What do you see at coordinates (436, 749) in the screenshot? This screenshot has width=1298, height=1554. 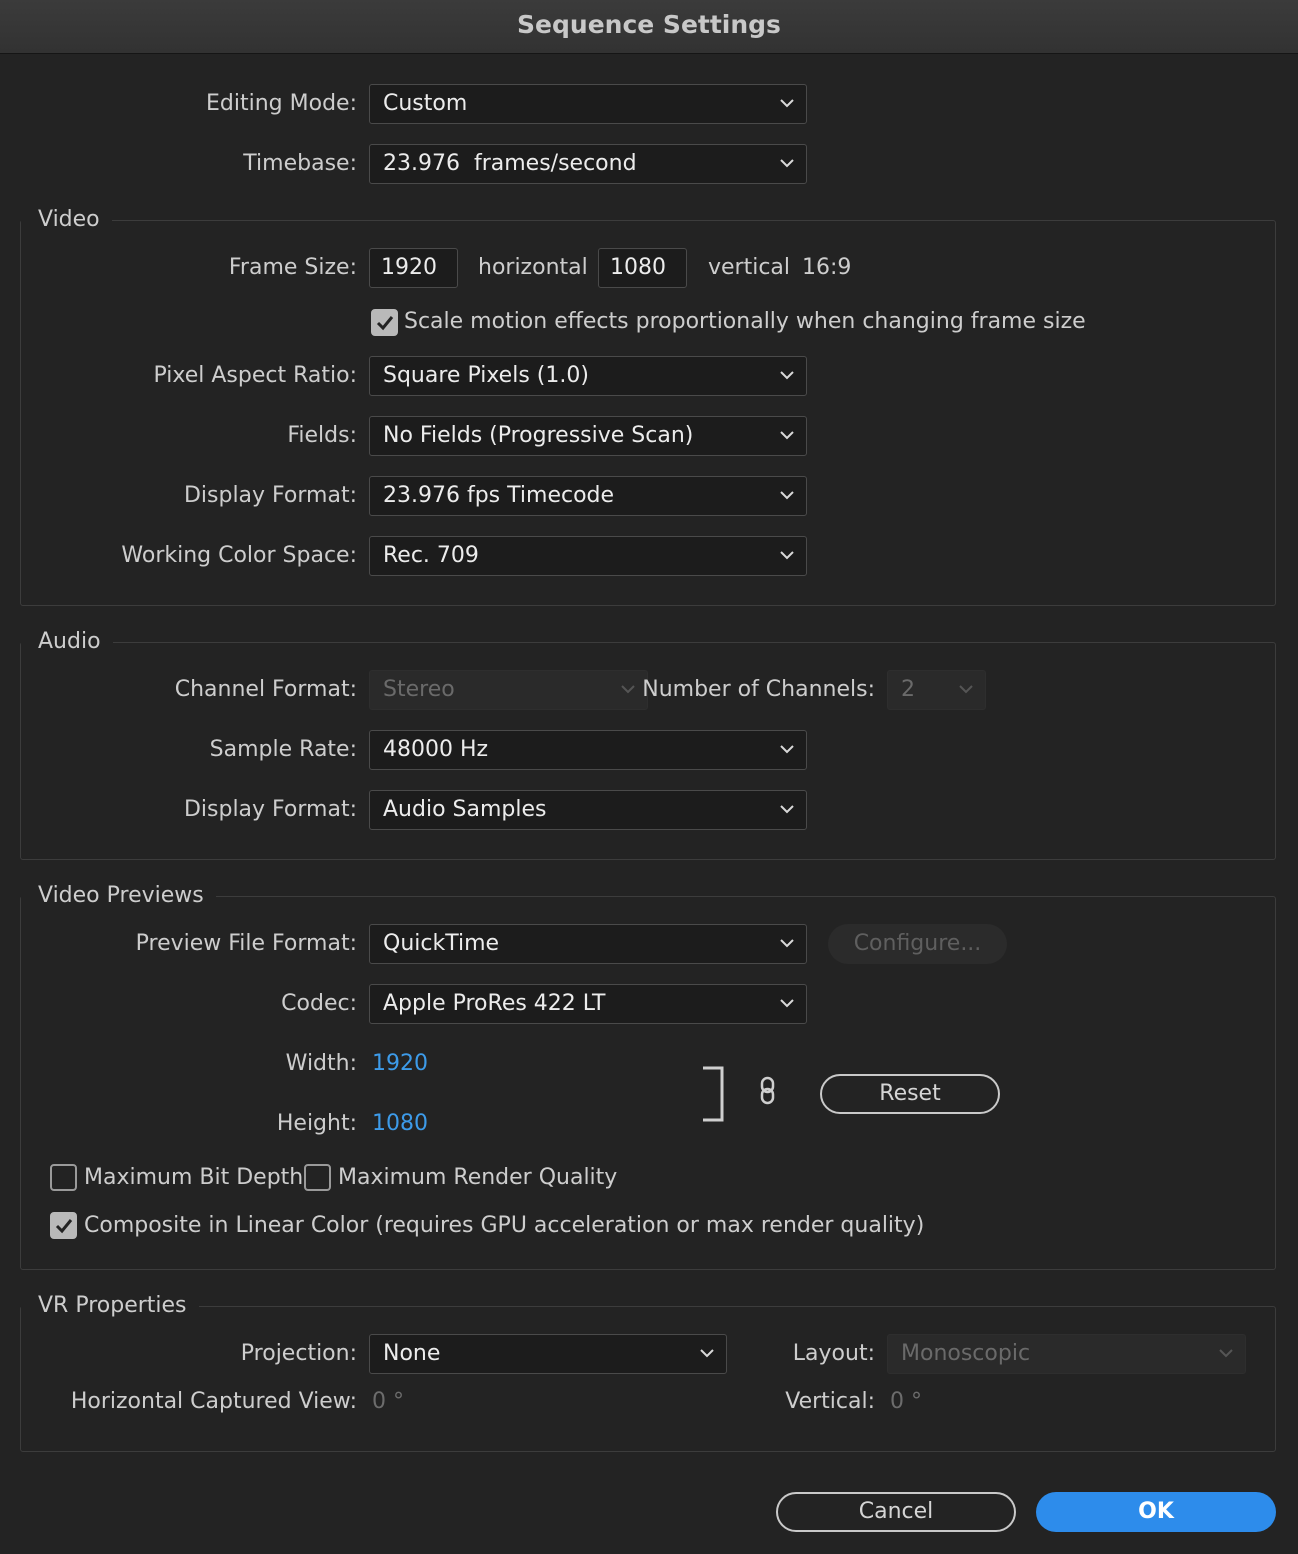 I see `sample-rate-value: 48000 Hz` at bounding box center [436, 749].